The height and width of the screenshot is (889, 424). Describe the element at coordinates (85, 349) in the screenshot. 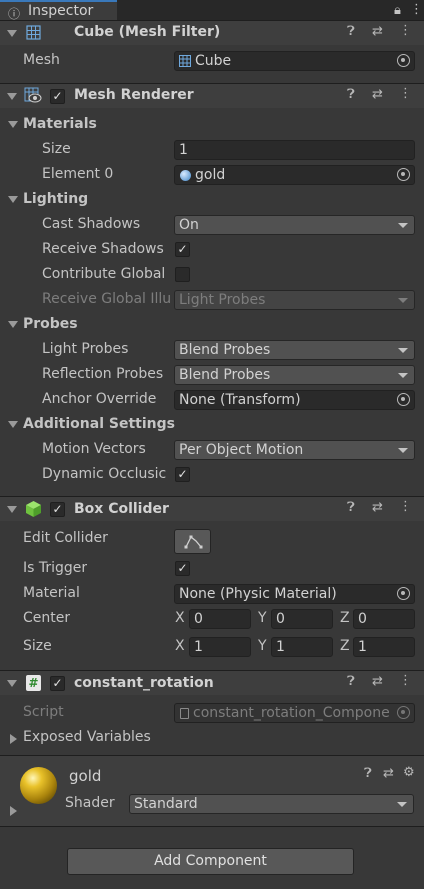

I see `light-probes-label: Light Probes` at that location.